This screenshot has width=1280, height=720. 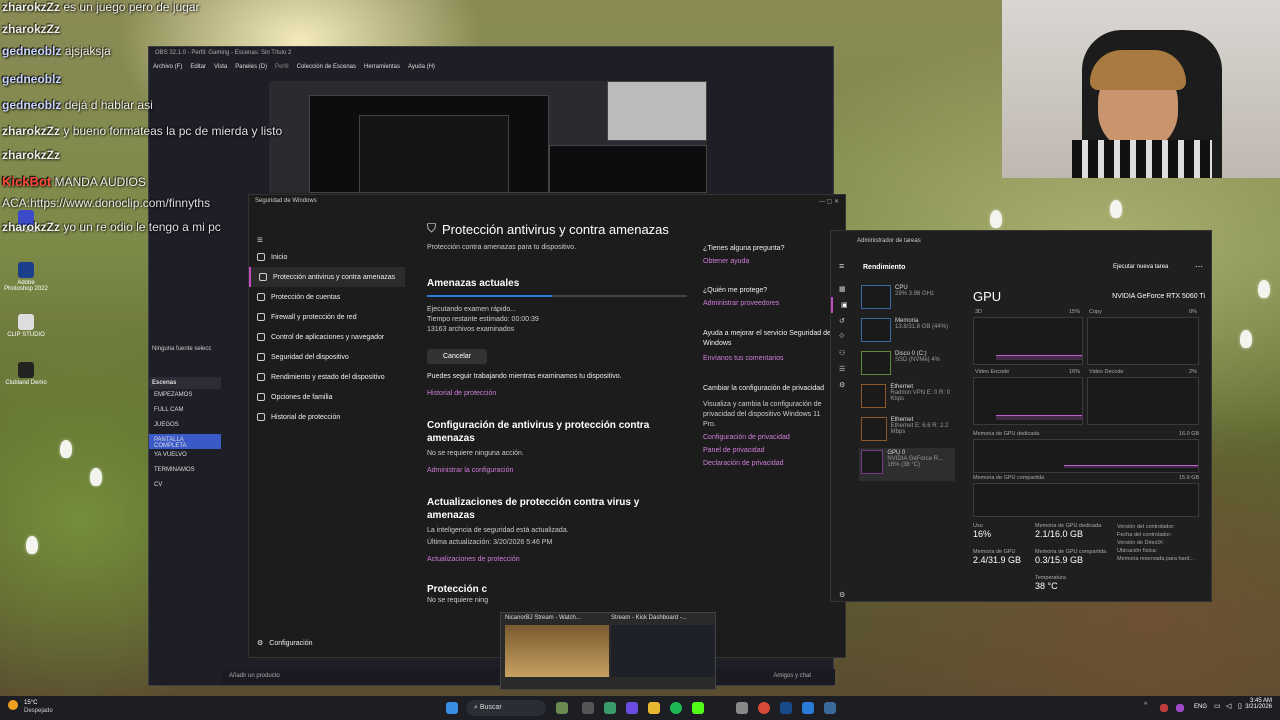 What do you see at coordinates (654, 708) in the screenshot?
I see `folder-icon` at bounding box center [654, 708].